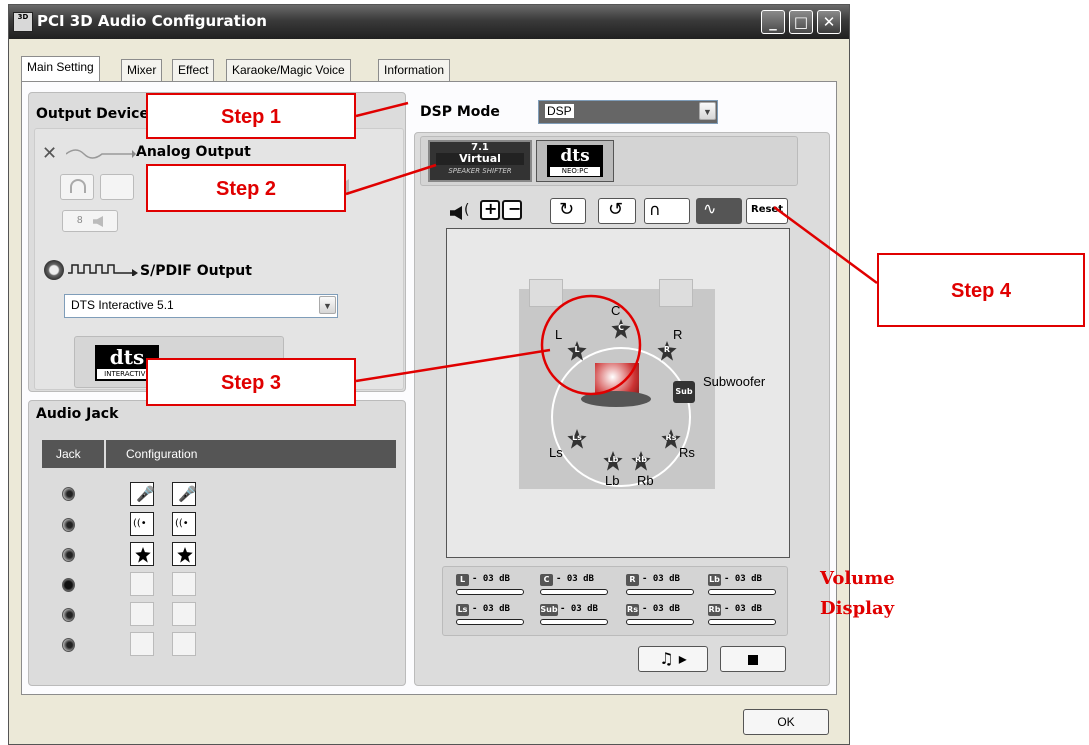 Image resolution: width=1089 pixels, height=745 pixels. What do you see at coordinates (857, 608) in the screenshot?
I see `volume-display-annotation-2: Display` at bounding box center [857, 608].